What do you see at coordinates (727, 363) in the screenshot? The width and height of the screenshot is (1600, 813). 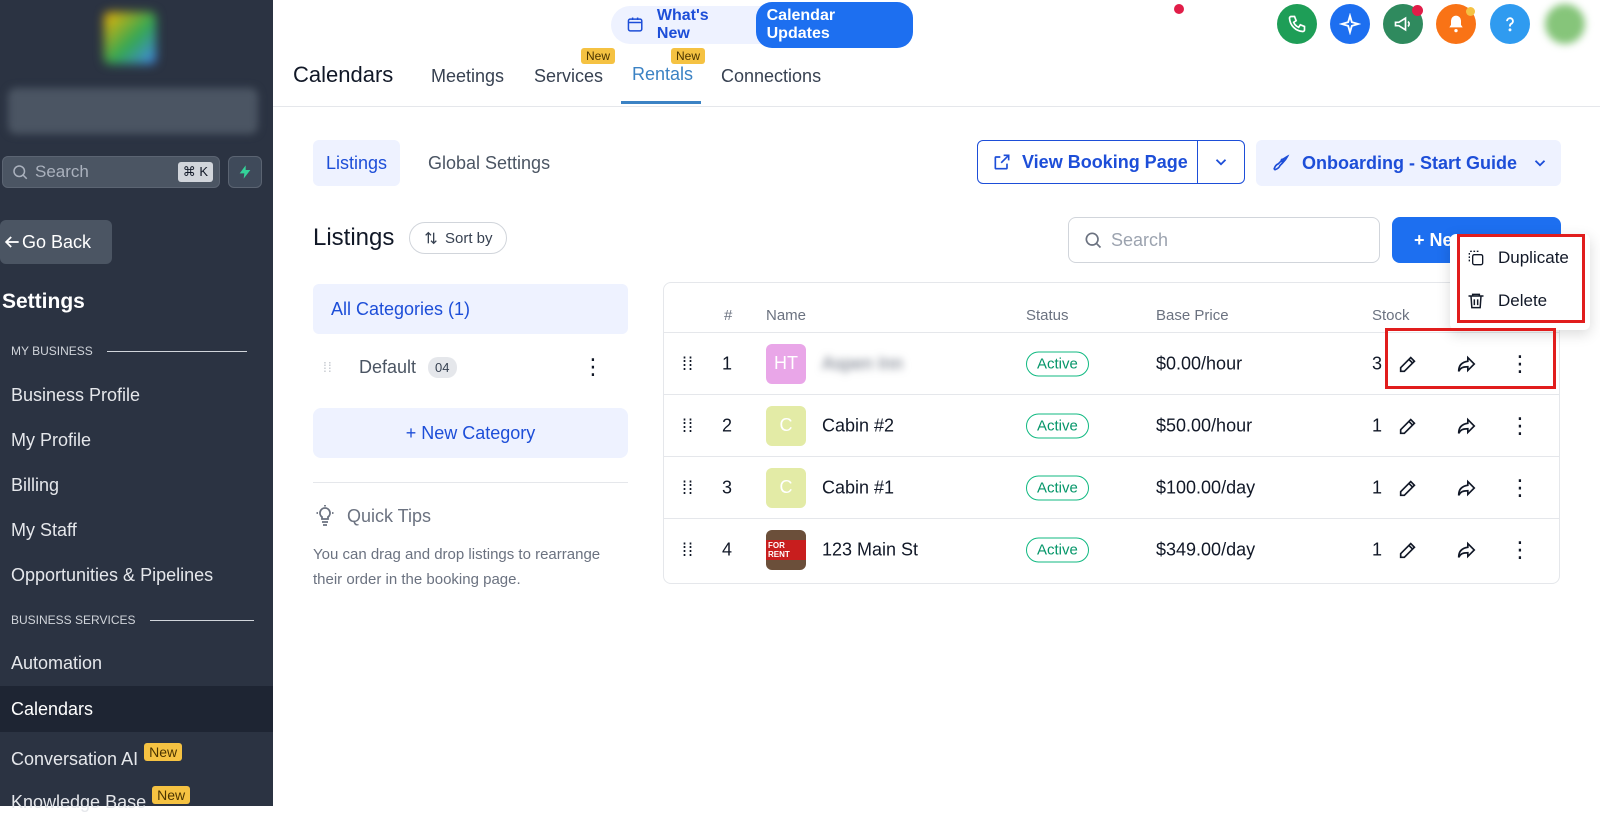 I see `row-number: 1` at bounding box center [727, 363].